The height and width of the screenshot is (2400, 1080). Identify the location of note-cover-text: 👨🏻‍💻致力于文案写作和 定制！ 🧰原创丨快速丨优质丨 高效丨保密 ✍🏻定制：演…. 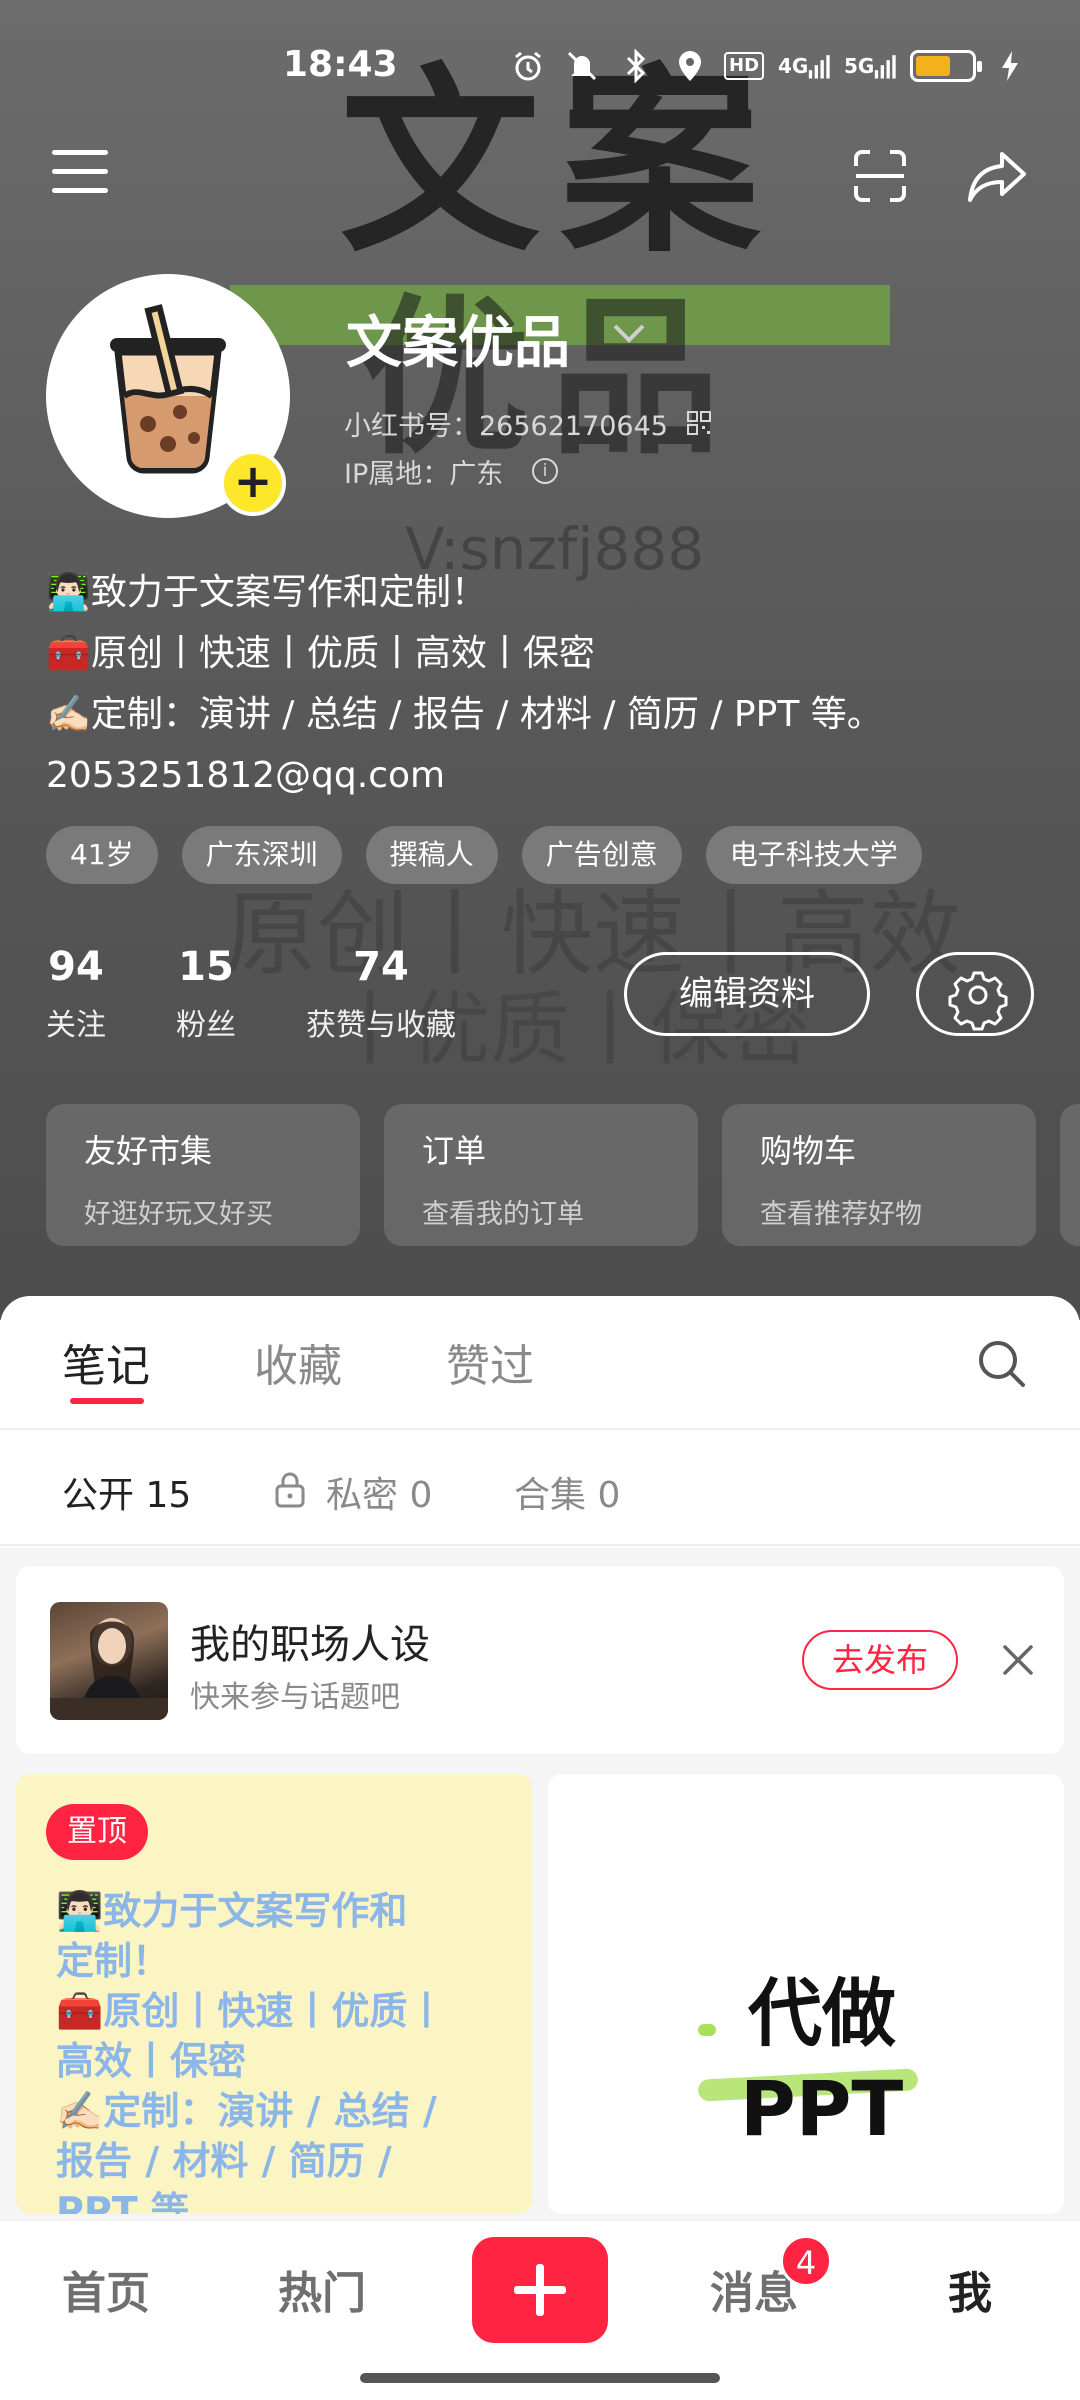
(251, 2051).